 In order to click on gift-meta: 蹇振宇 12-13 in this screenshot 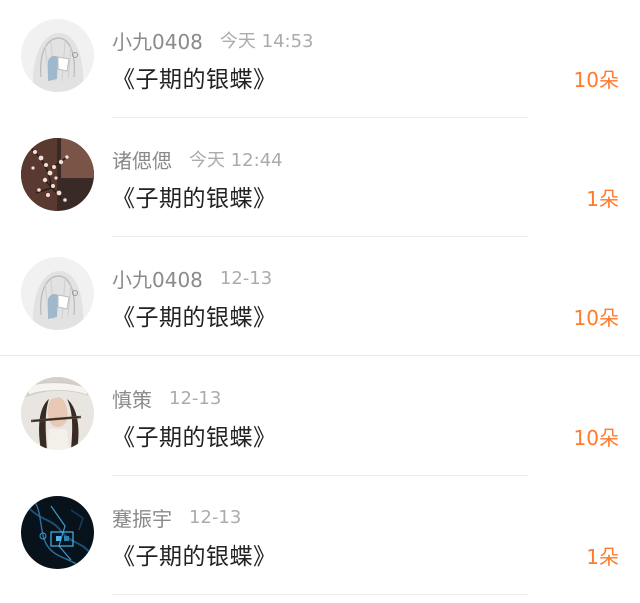, I will do `click(176, 517)`.